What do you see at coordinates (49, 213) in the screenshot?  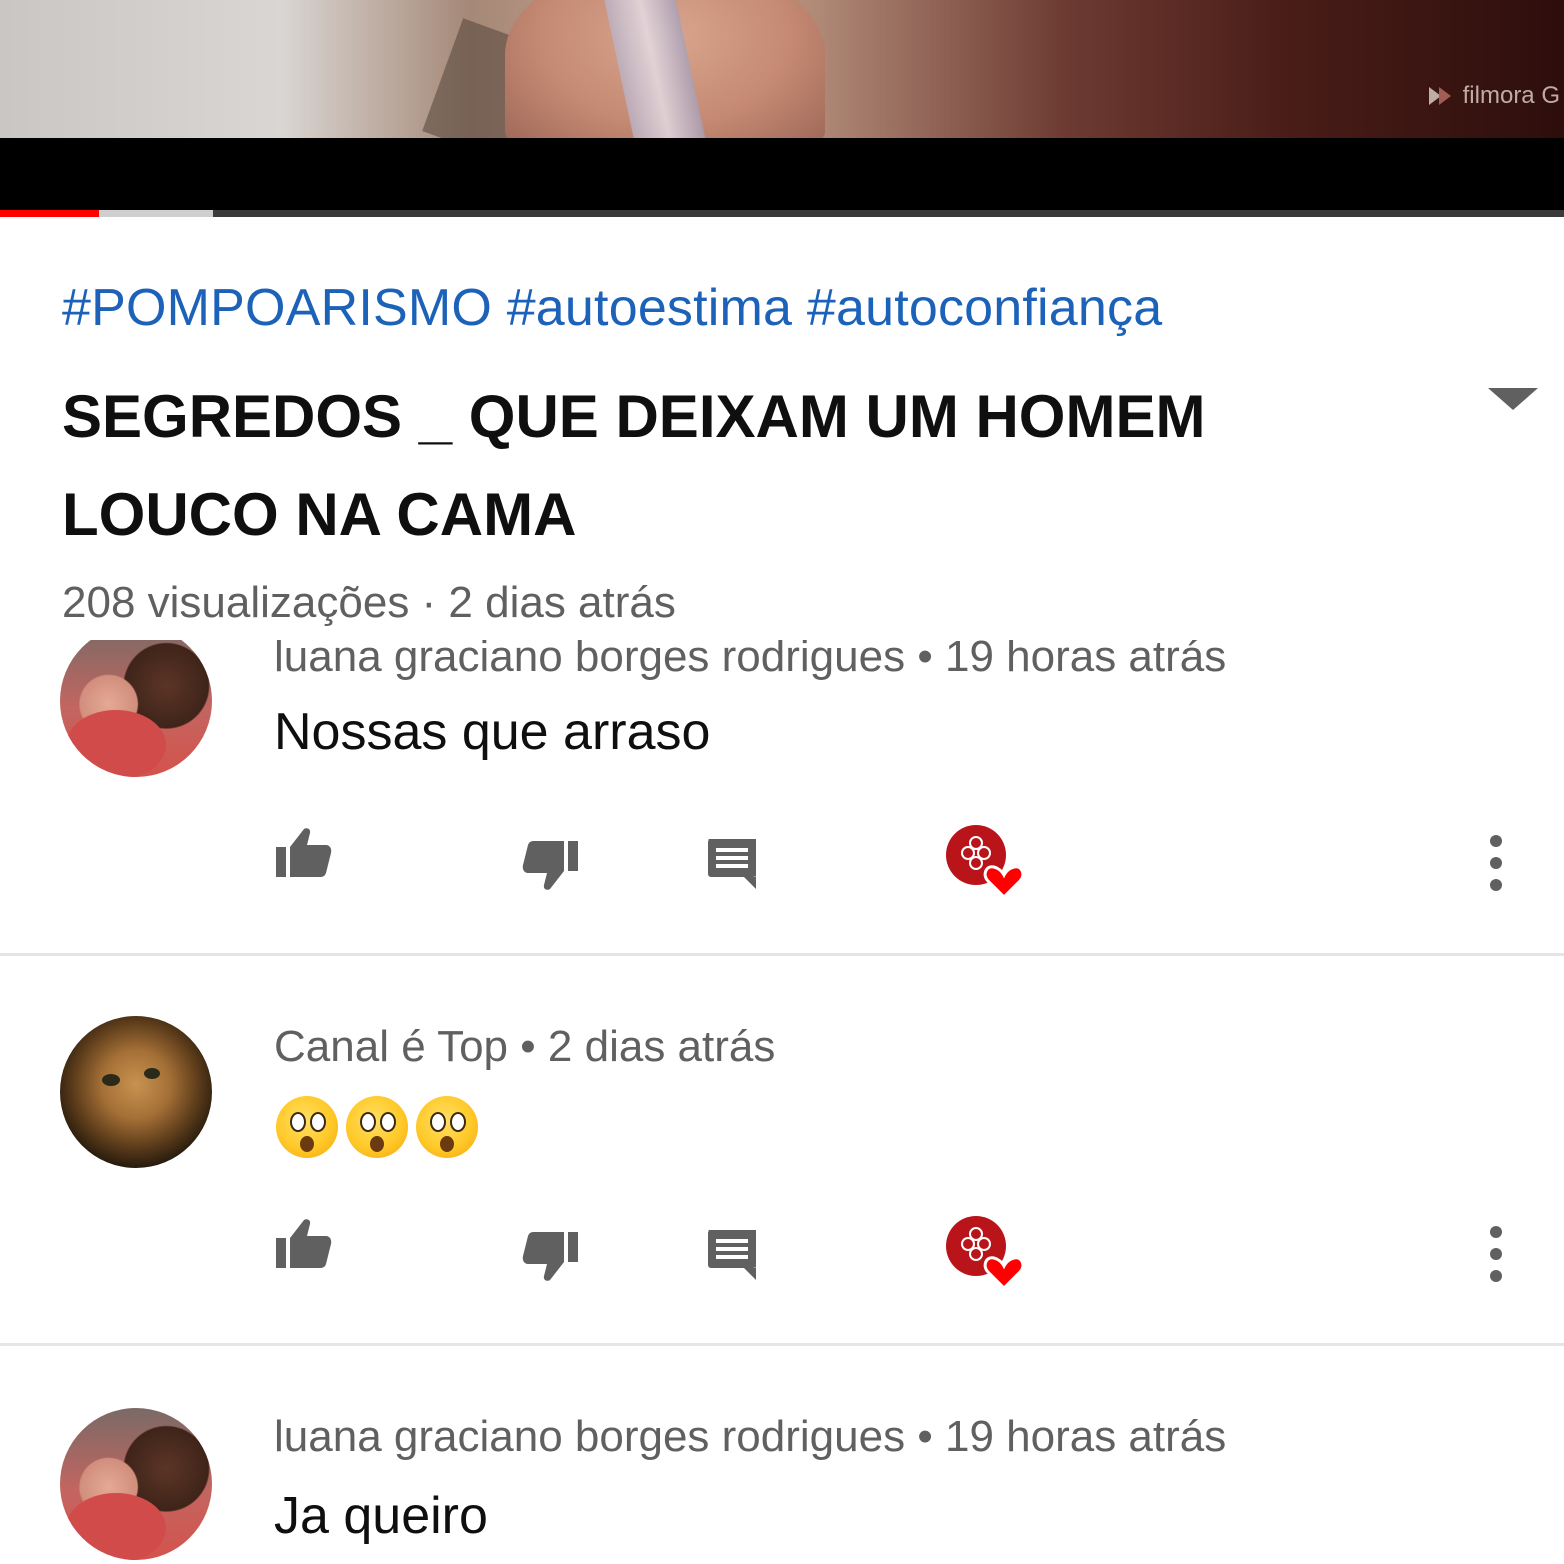 I see `progress-fill` at bounding box center [49, 213].